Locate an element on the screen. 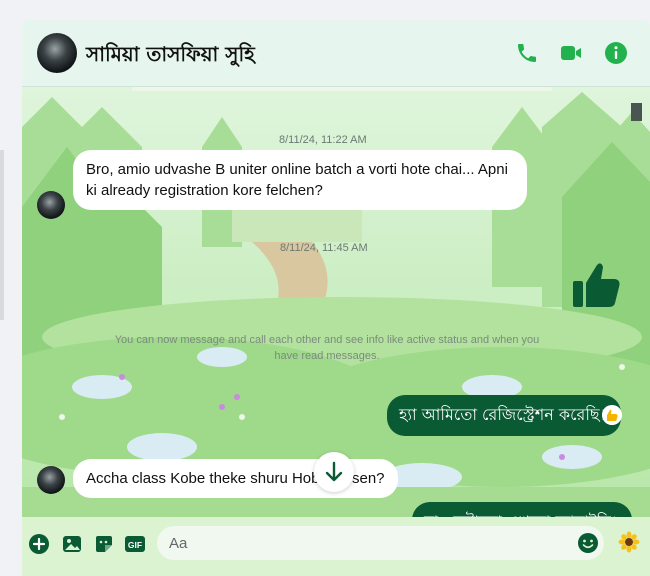 The image size is (650, 576). chat-header: সামিয়া তাসফিয়া সুহি is located at coordinates (336, 53).